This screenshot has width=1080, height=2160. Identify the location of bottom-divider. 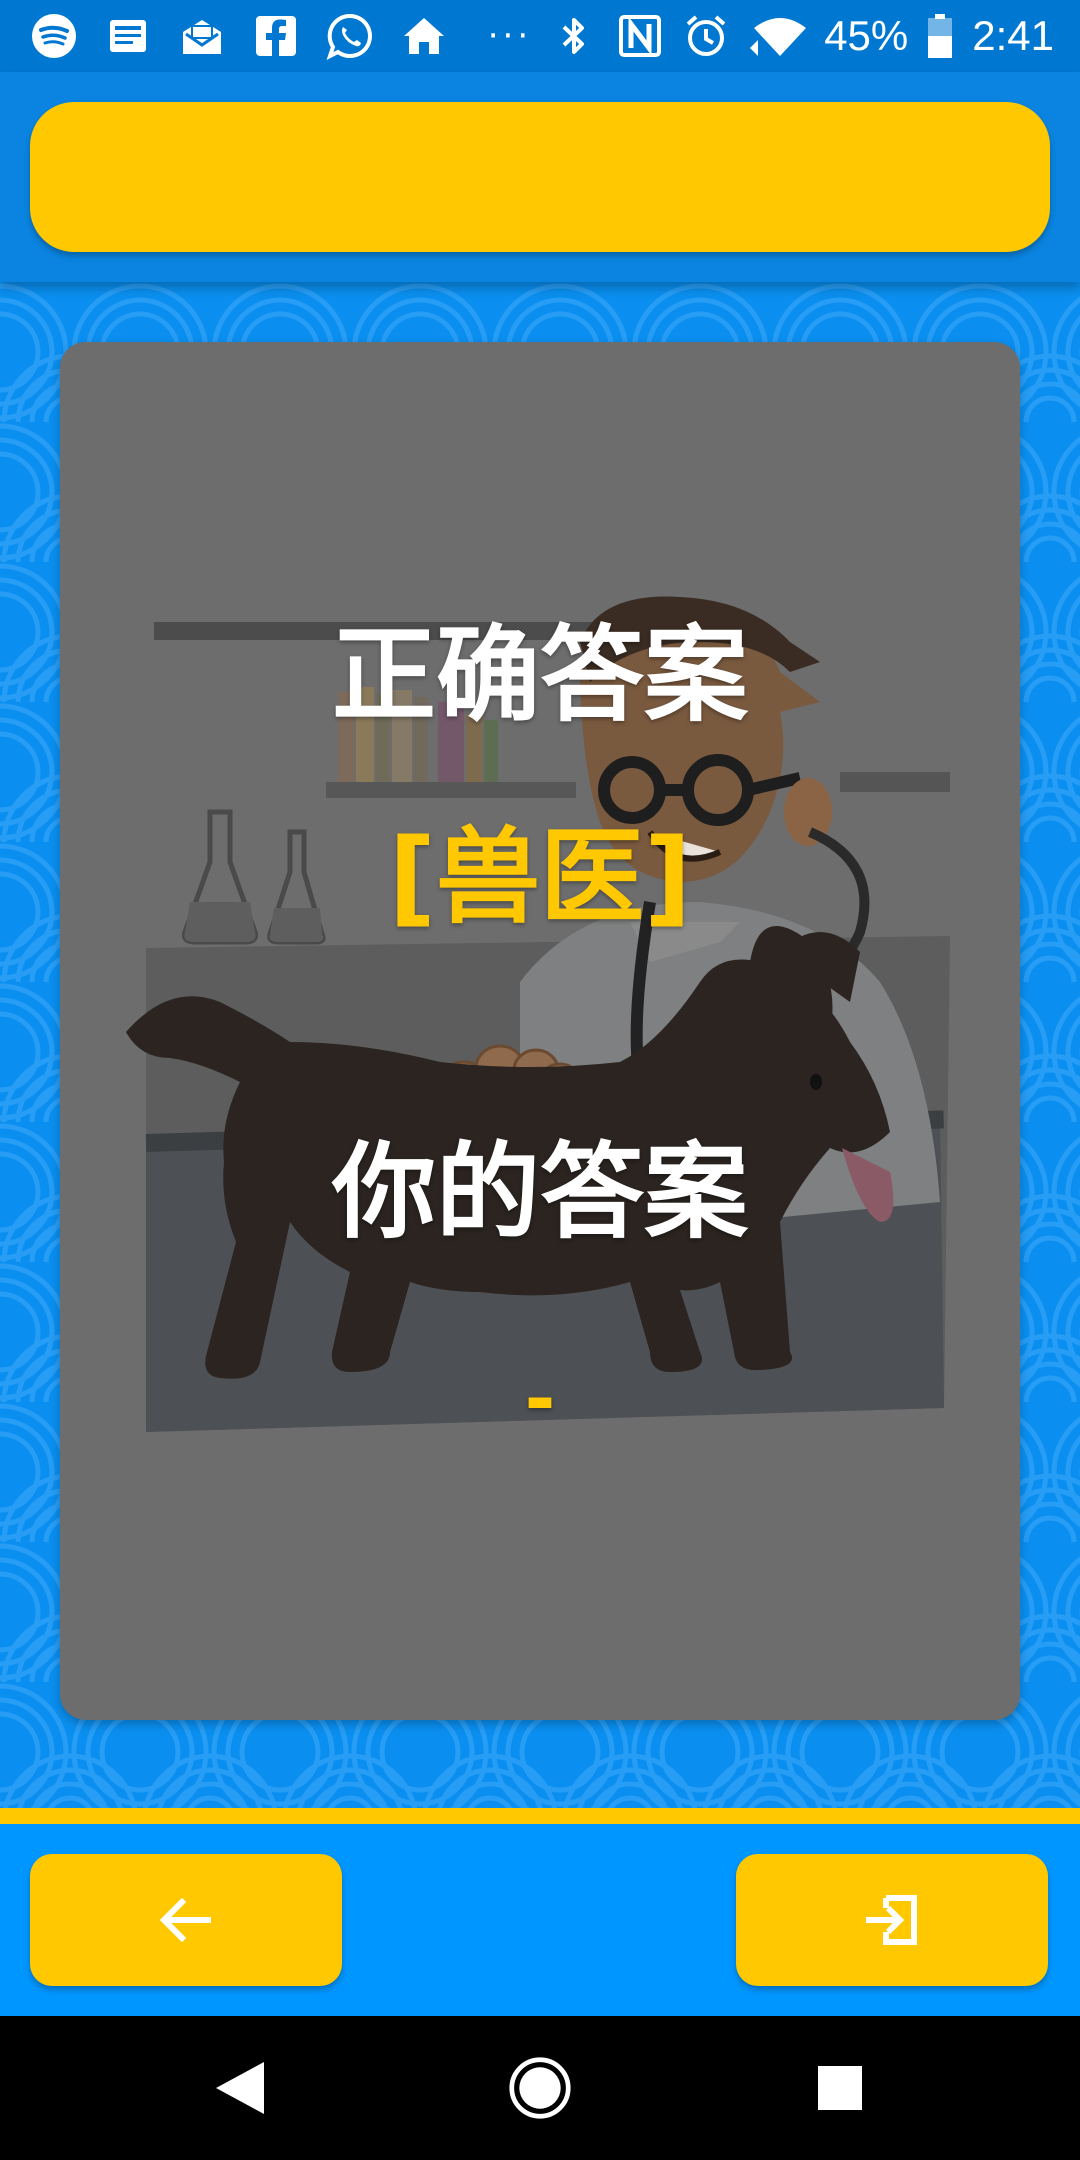
(540, 1816).